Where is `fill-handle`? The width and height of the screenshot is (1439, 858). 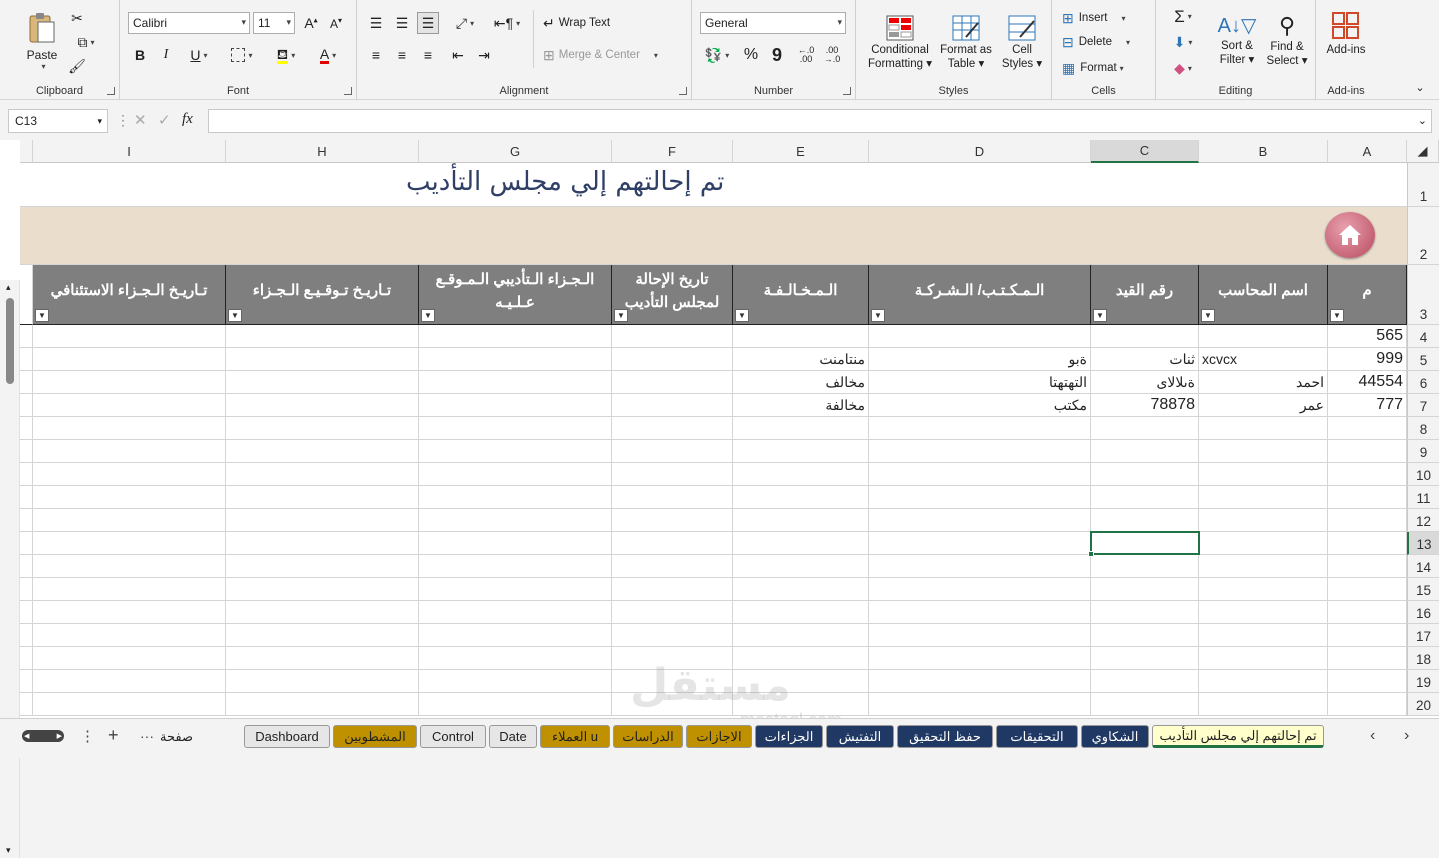 fill-handle is located at coordinates (1091, 554).